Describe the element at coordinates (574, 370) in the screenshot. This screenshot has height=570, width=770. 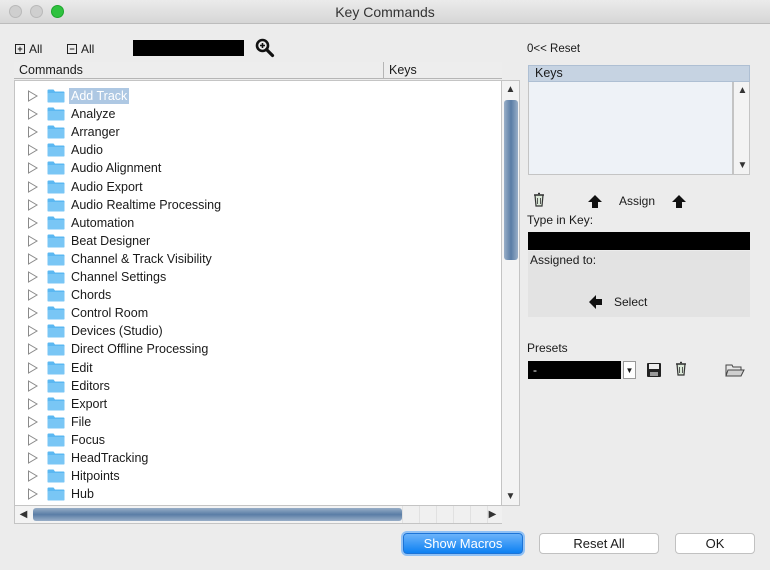
I see `preset-select: -` at that location.